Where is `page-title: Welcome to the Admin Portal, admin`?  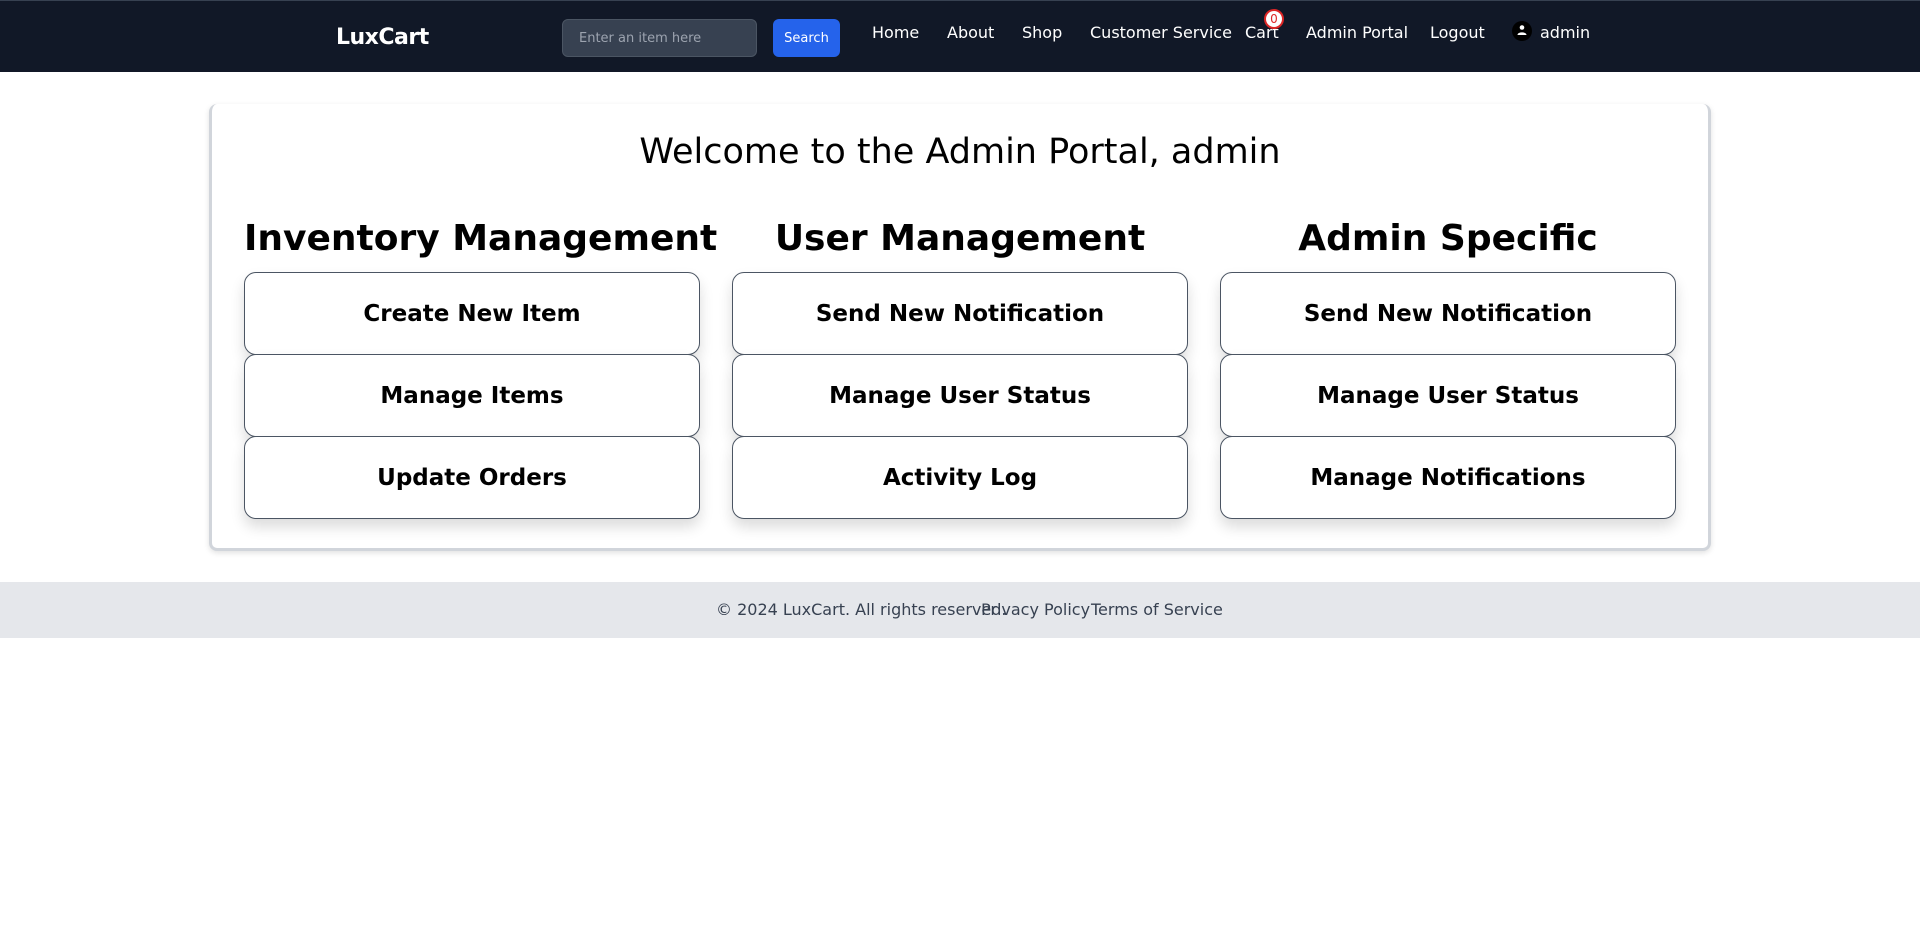 page-title: Welcome to the Admin Portal, admin is located at coordinates (960, 152).